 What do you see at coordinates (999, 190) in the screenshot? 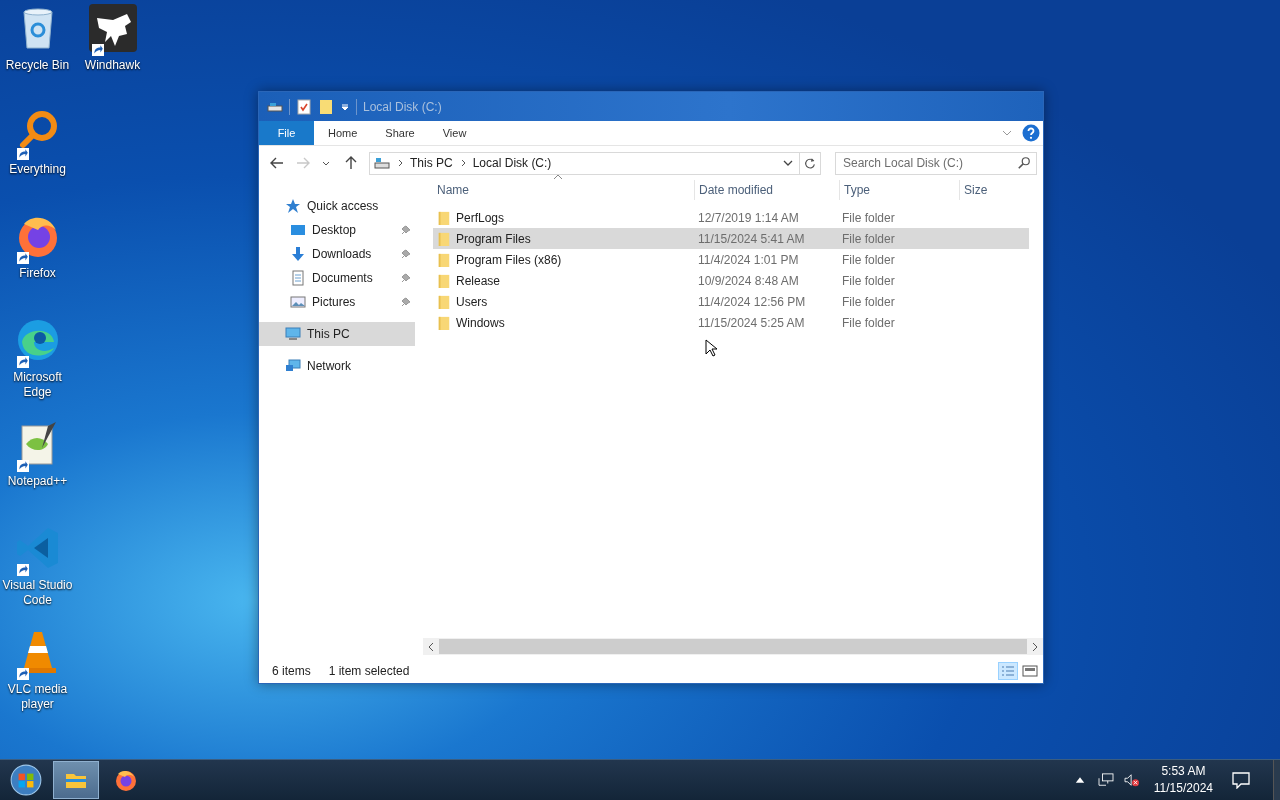
I see `column-header: Size` at bounding box center [999, 190].